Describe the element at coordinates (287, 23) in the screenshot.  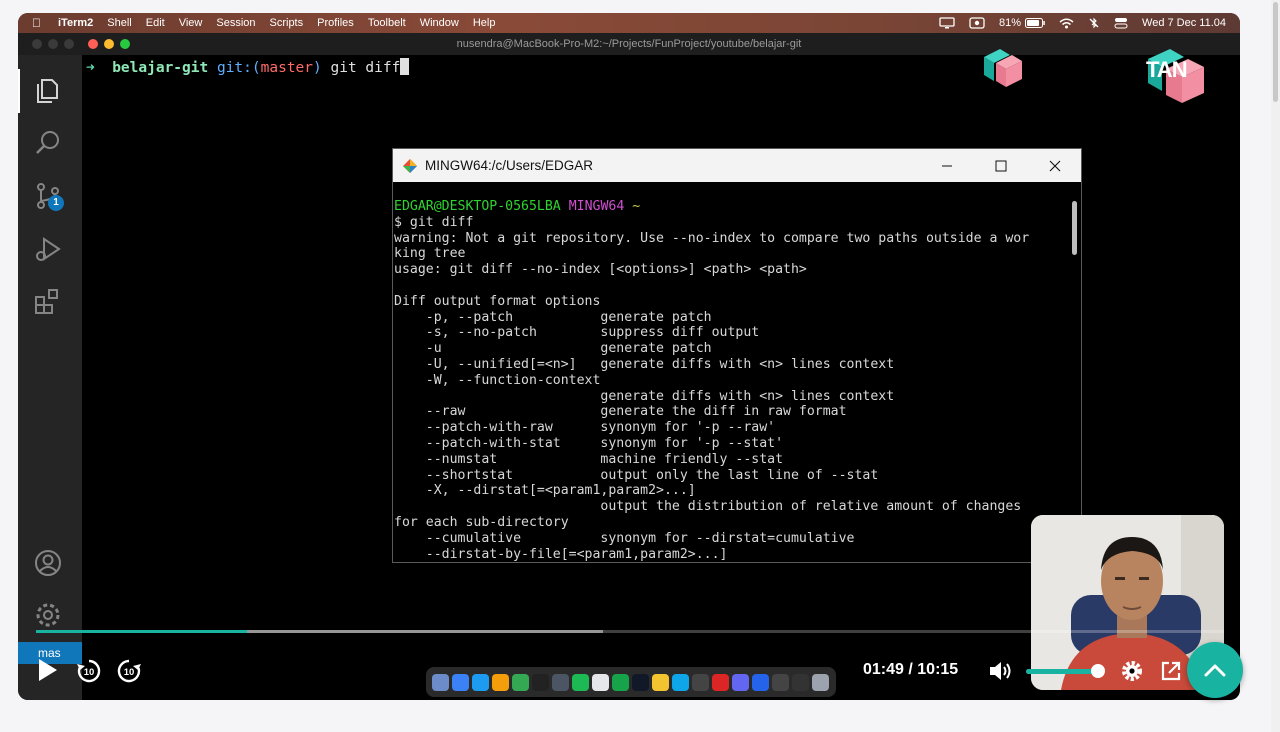
I see `menu-scripts: Scripts` at that location.